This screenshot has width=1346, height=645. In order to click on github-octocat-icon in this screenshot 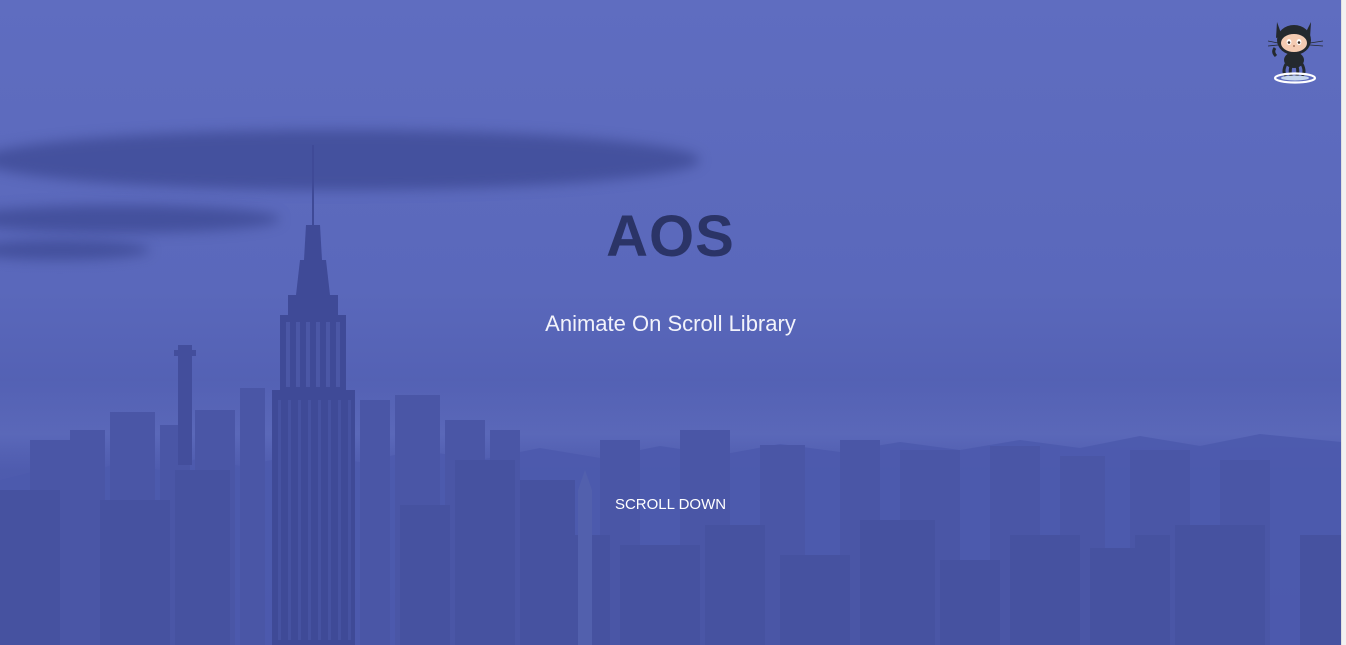, I will do `click(1295, 53)`.